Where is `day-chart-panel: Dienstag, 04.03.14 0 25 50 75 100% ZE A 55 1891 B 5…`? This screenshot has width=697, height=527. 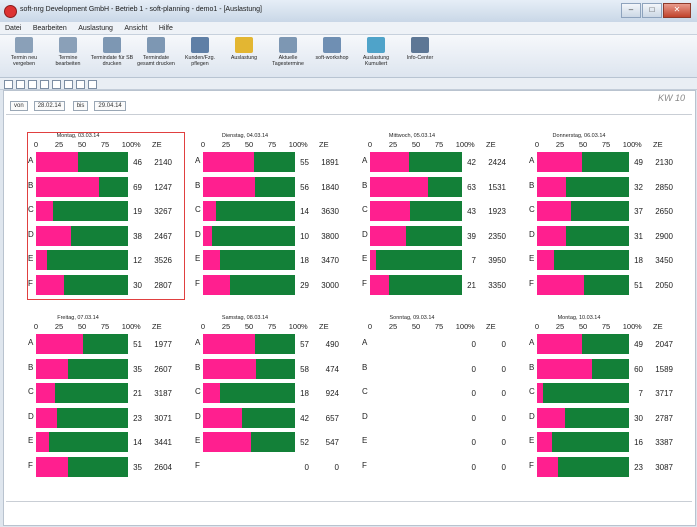 day-chart-panel: Dienstag, 04.03.14 0 25 50 75 100% ZE A 55 1891 B 5… is located at coordinates (273, 216).